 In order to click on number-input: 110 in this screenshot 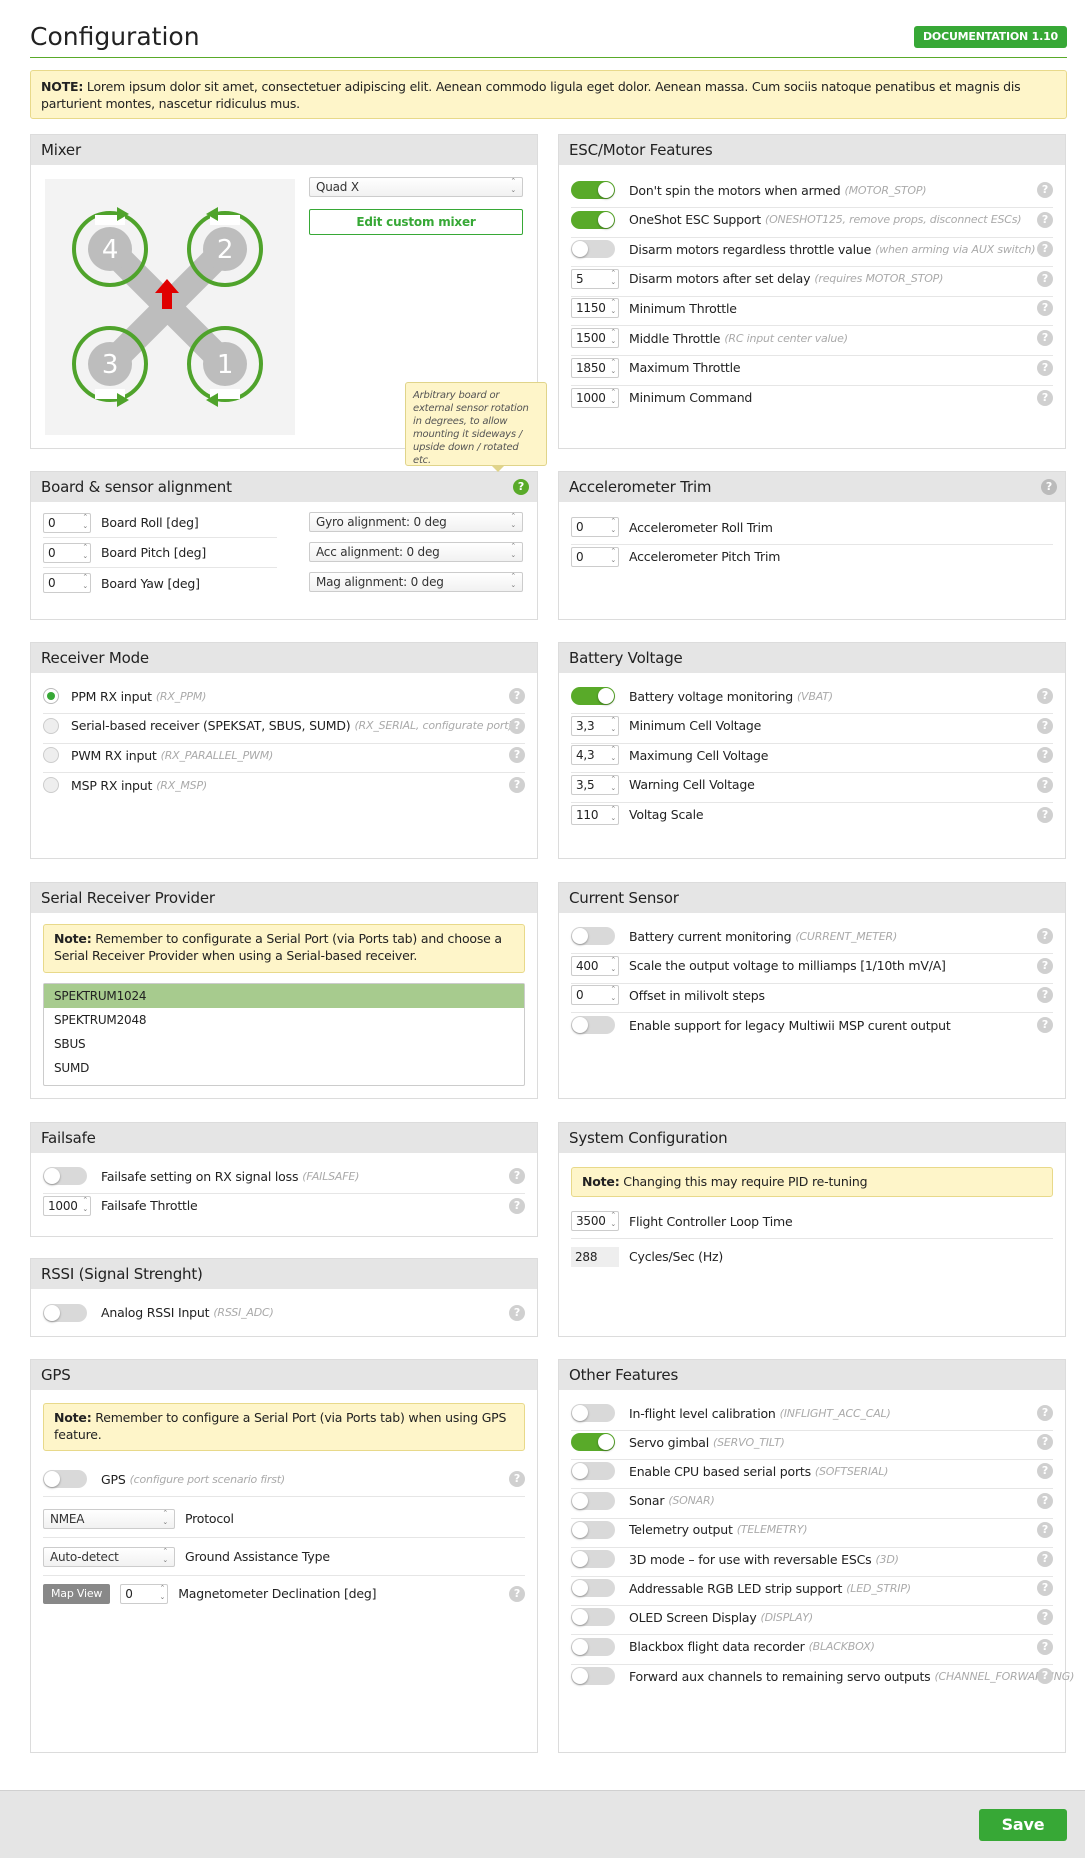, I will do `click(595, 814)`.